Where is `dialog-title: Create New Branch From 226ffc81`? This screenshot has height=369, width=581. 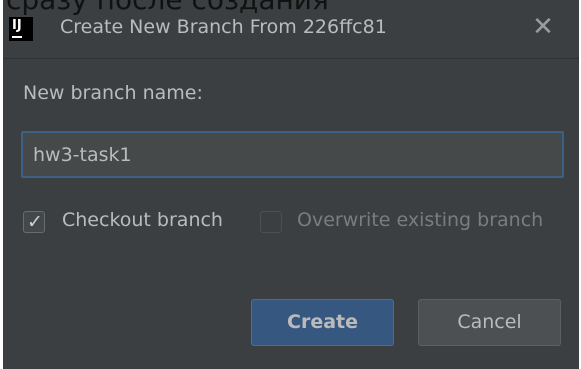
dialog-title: Create New Branch From 226ffc81 is located at coordinates (223, 27).